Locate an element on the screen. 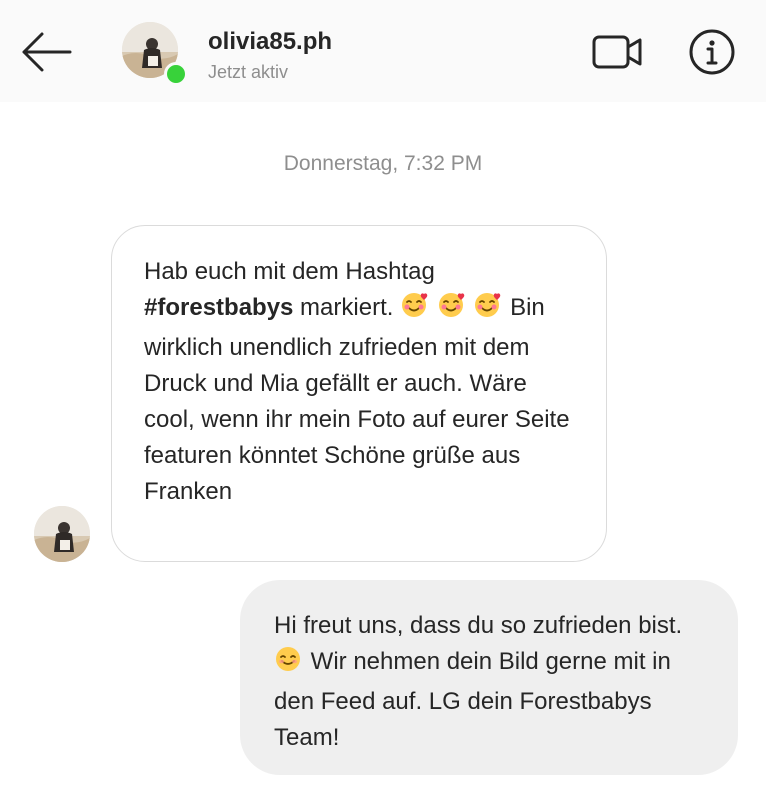 Image resolution: width=766 pixels, height=809 pixels. video-call-icon is located at coordinates (617, 52).